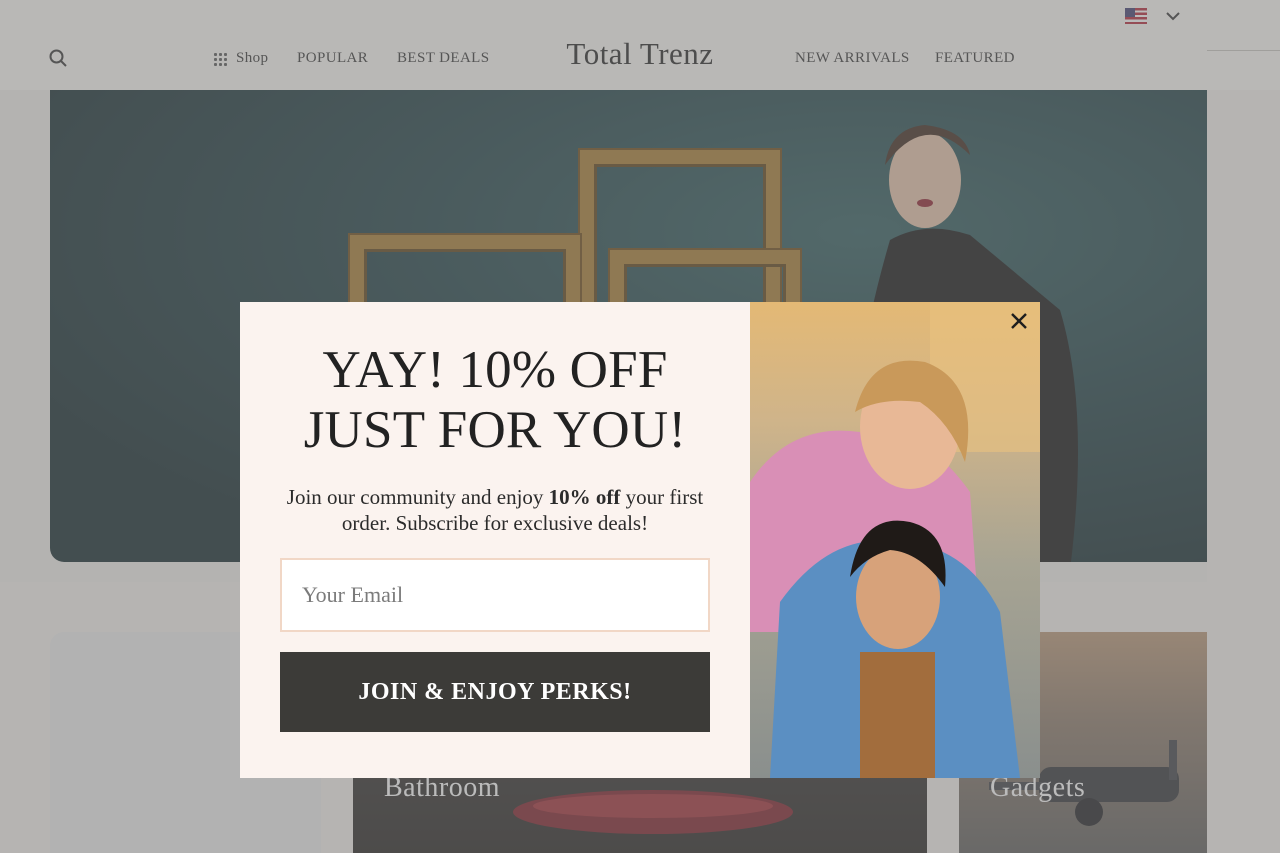  I want to click on email-input, so click(495, 595).